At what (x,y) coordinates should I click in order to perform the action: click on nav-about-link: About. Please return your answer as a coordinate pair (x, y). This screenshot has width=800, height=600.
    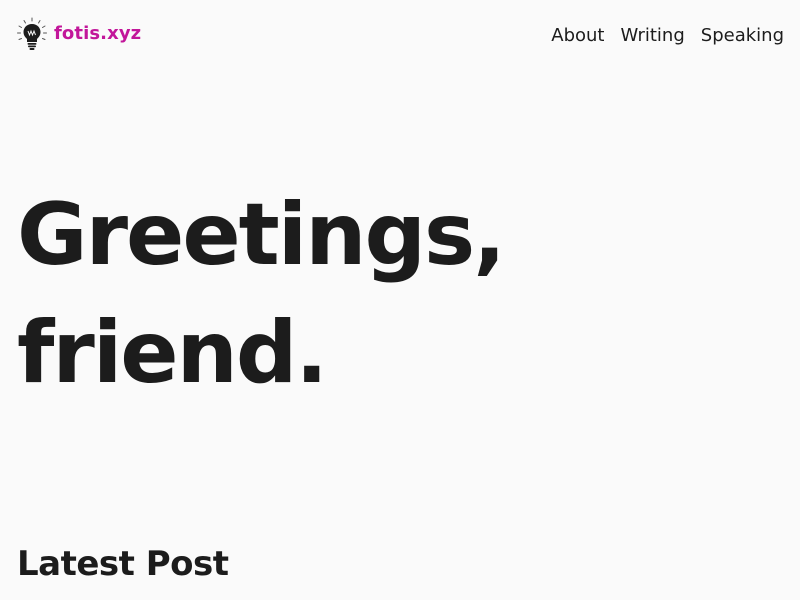
    Looking at the image, I should click on (577, 36).